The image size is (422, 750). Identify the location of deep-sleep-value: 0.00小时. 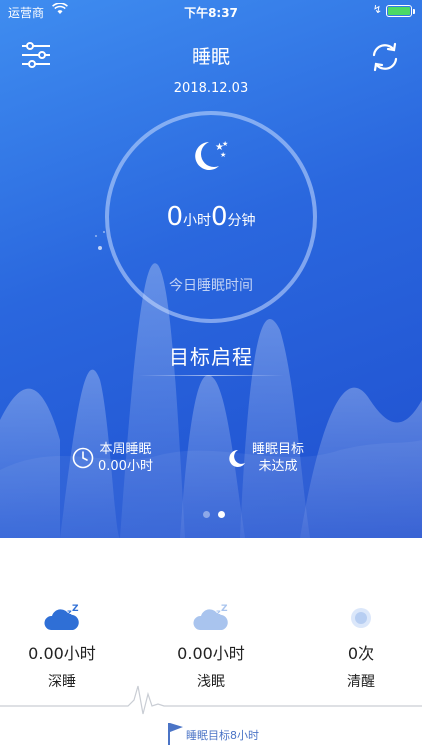
(62, 653).